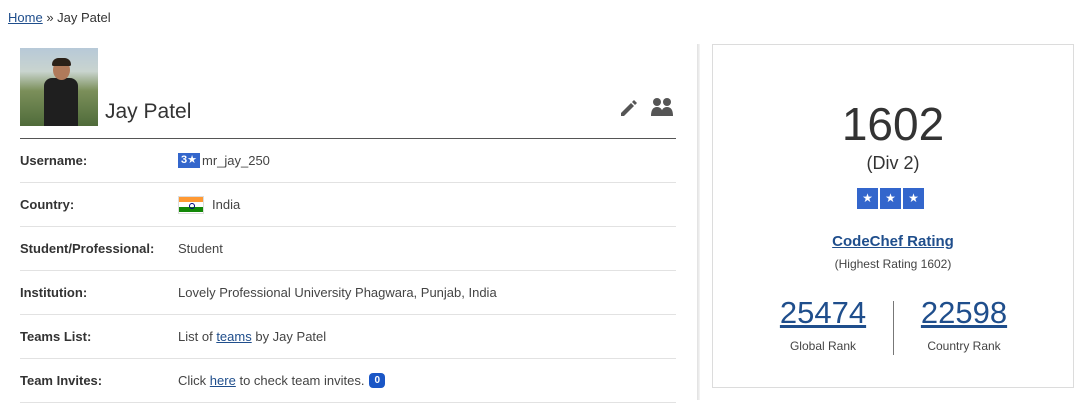 The width and height of the screenshot is (1080, 403). Describe the element at coordinates (148, 111) in the screenshot. I see `profile-name: Jay Patel` at that location.